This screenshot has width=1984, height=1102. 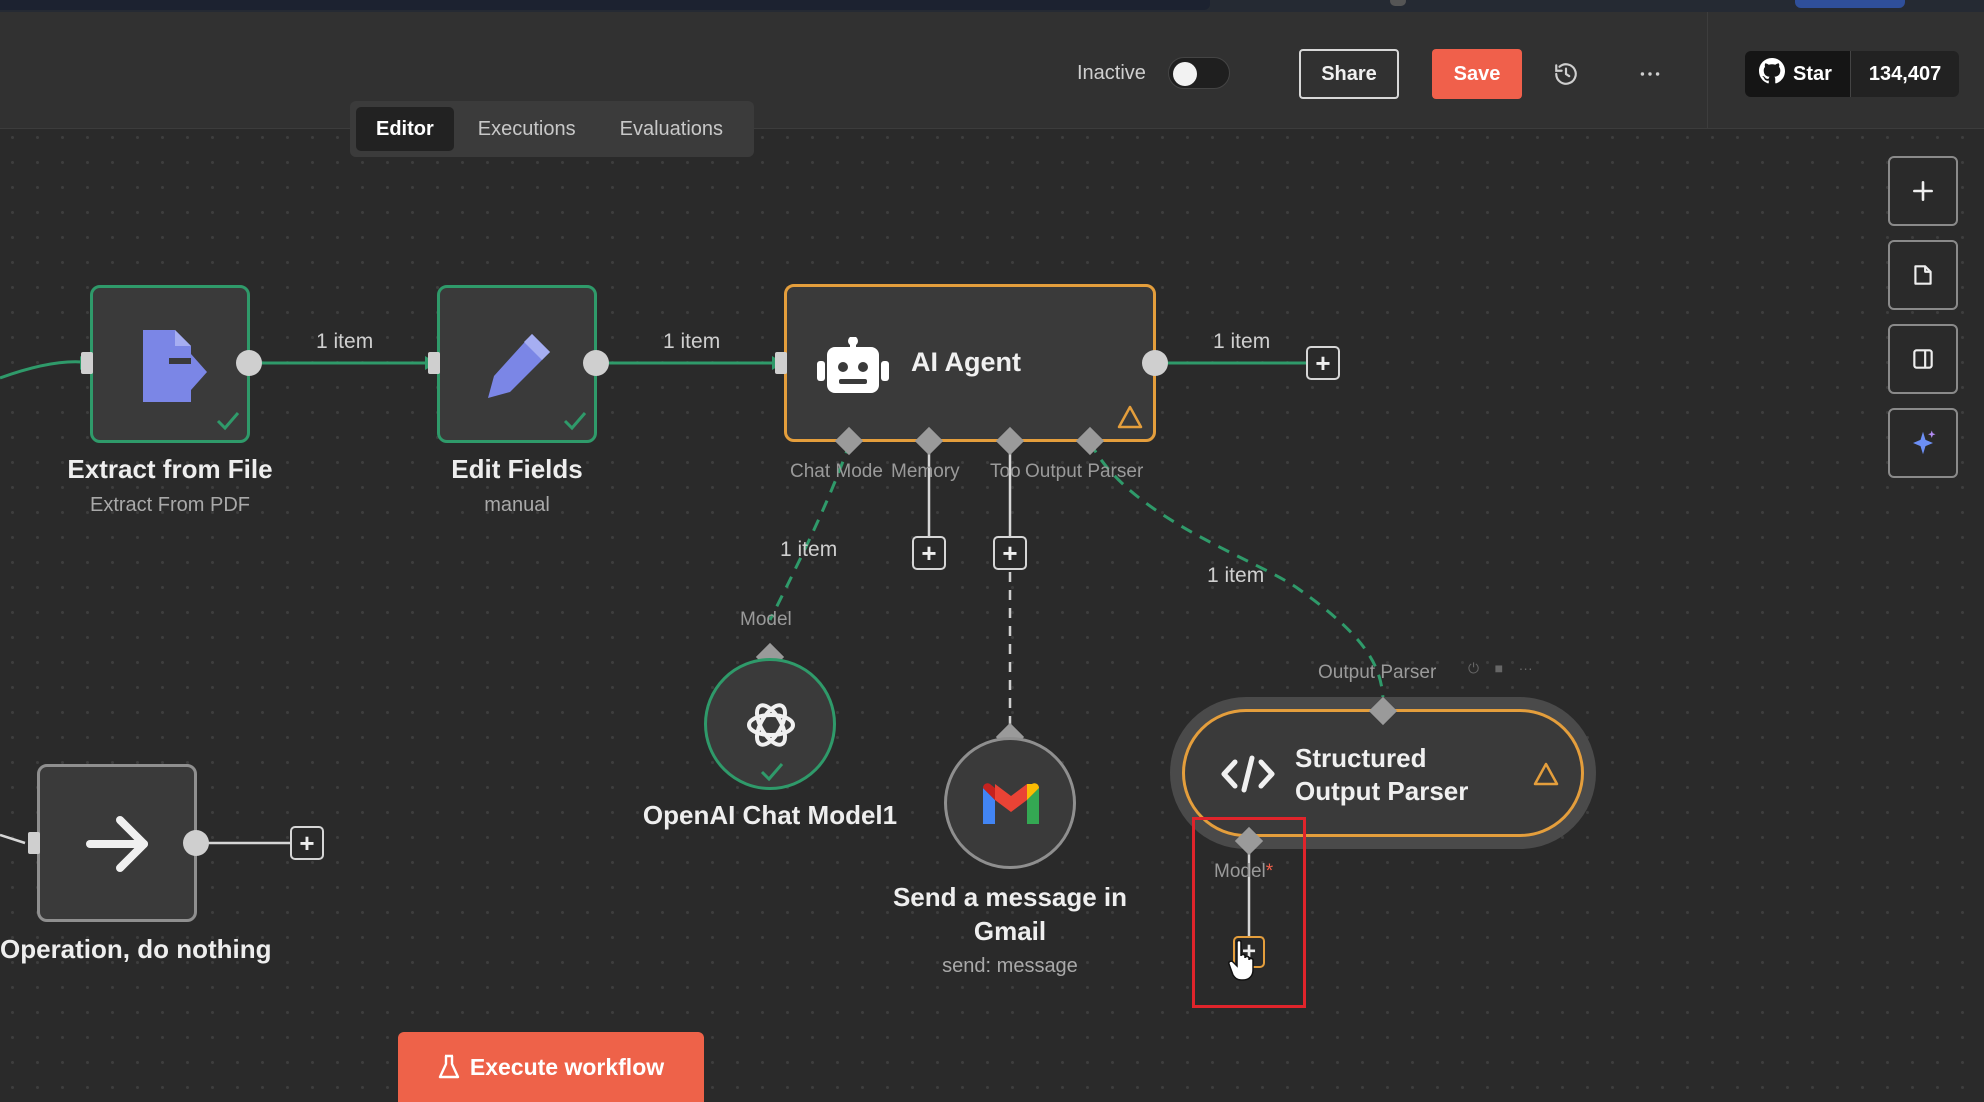 I want to click on node-openai-chat-model, so click(x=770, y=724).